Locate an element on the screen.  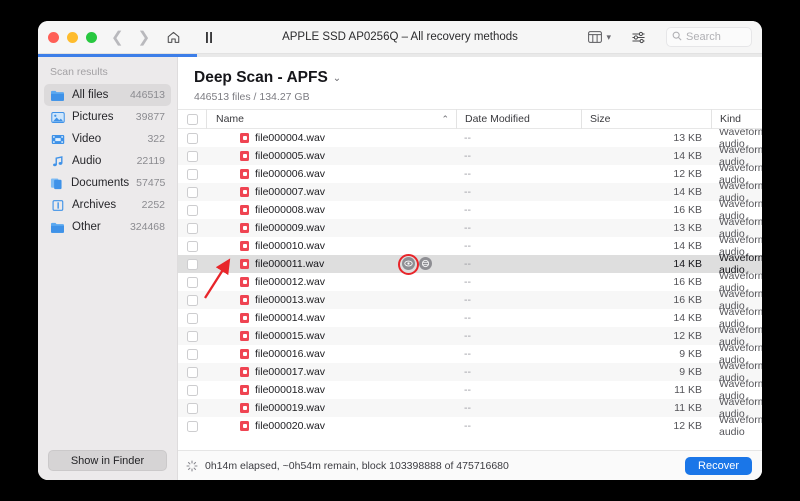
gear-icon is located at coordinates (425, 263).